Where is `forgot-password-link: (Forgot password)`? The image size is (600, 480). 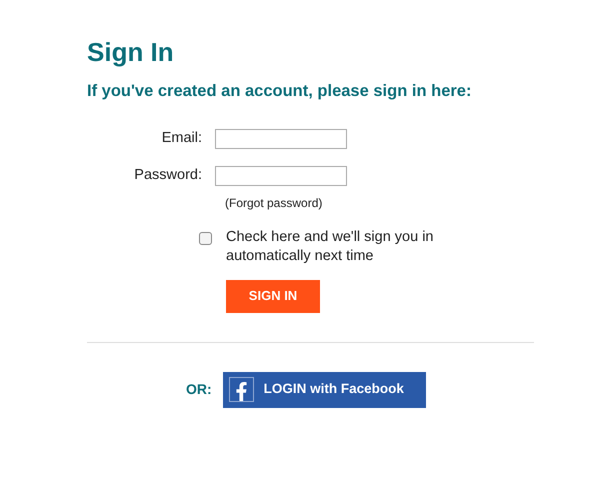
forgot-password-link: (Forgot password) is located at coordinates (273, 203).